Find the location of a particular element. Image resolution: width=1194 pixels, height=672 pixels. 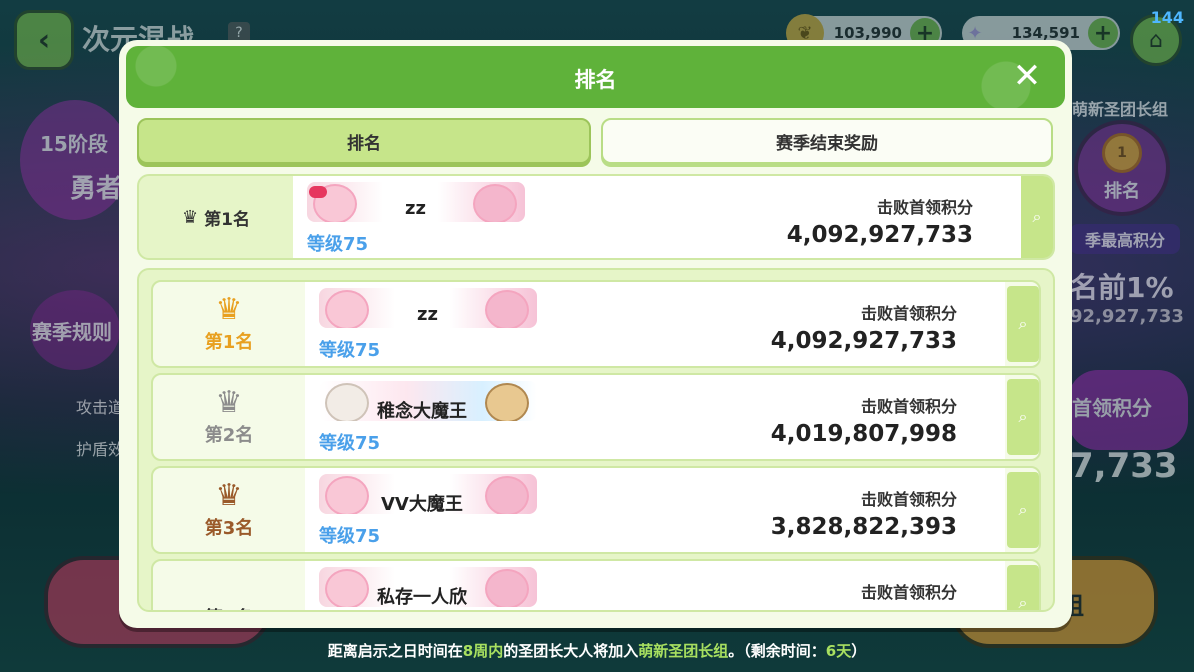

home-icon: ⌂ is located at coordinates (1156, 40).